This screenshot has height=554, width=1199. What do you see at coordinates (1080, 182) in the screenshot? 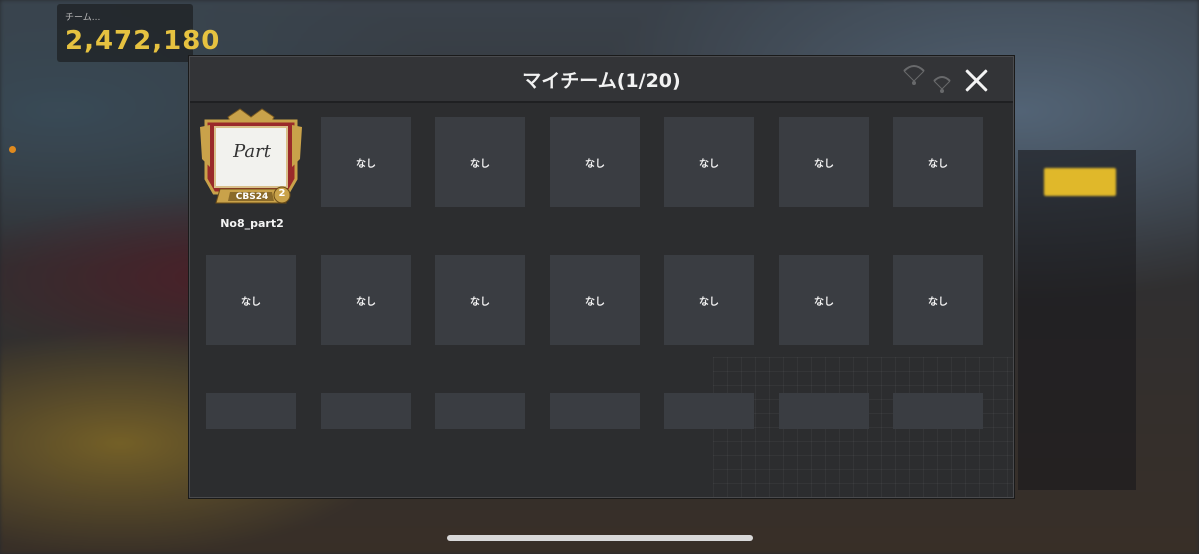
I see `background-yellow-button` at bounding box center [1080, 182].